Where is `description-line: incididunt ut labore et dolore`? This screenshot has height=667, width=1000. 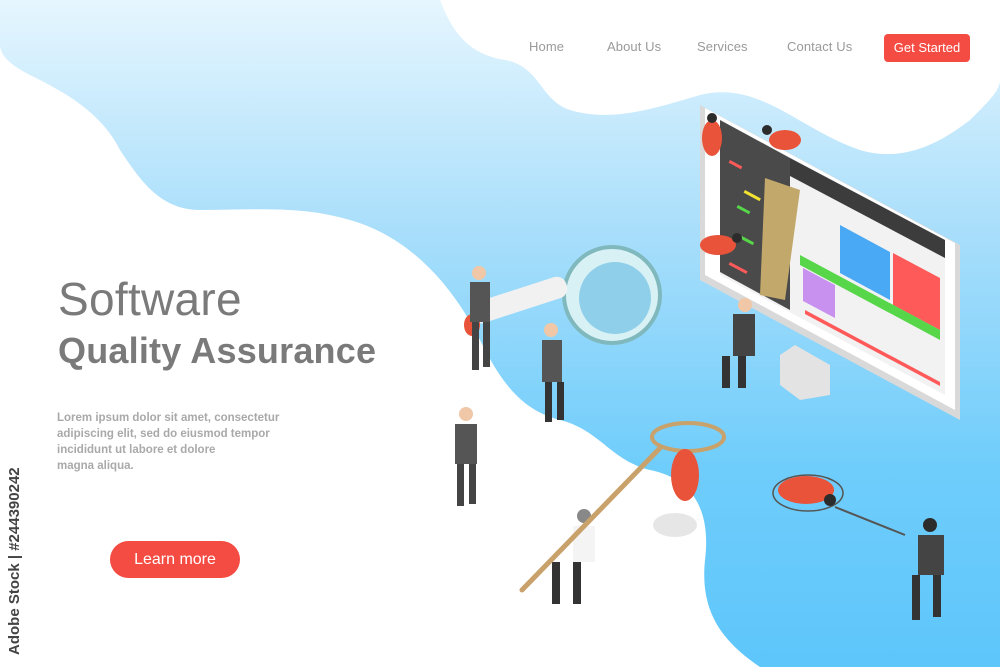 description-line: incididunt ut labore et dolore is located at coordinates (136, 450).